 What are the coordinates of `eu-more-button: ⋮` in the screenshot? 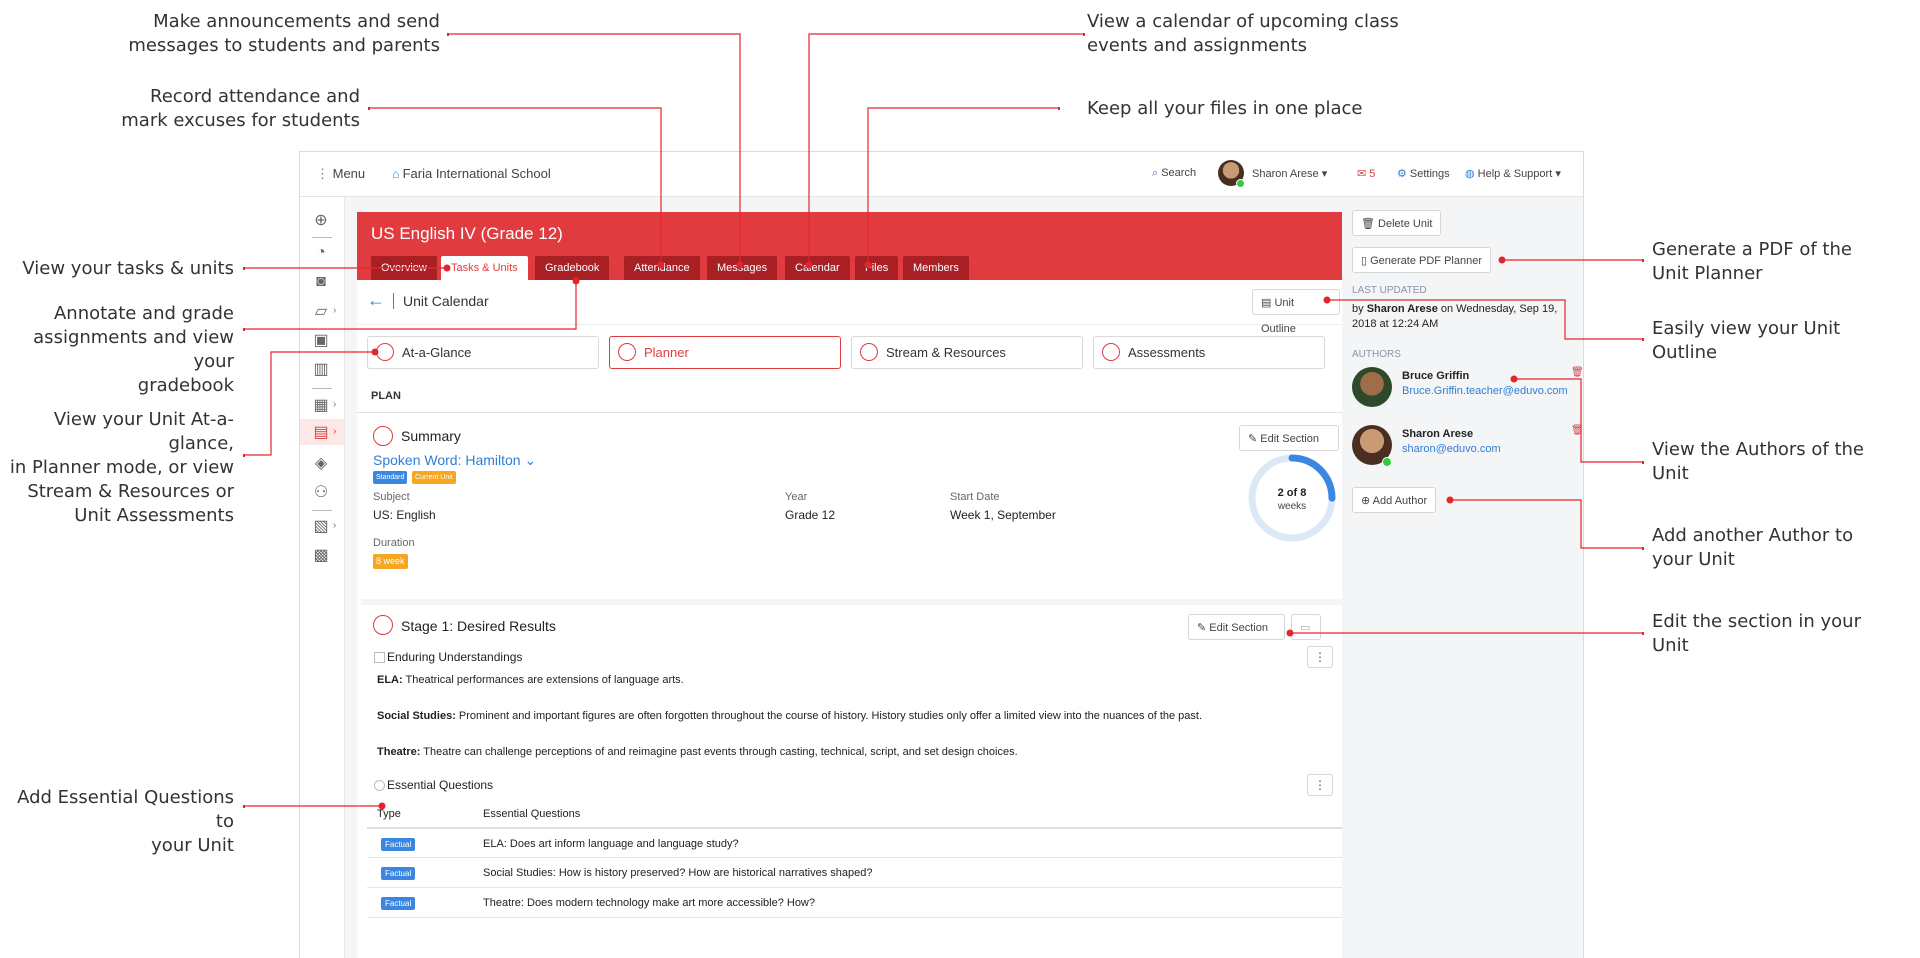 It's located at (1320, 657).